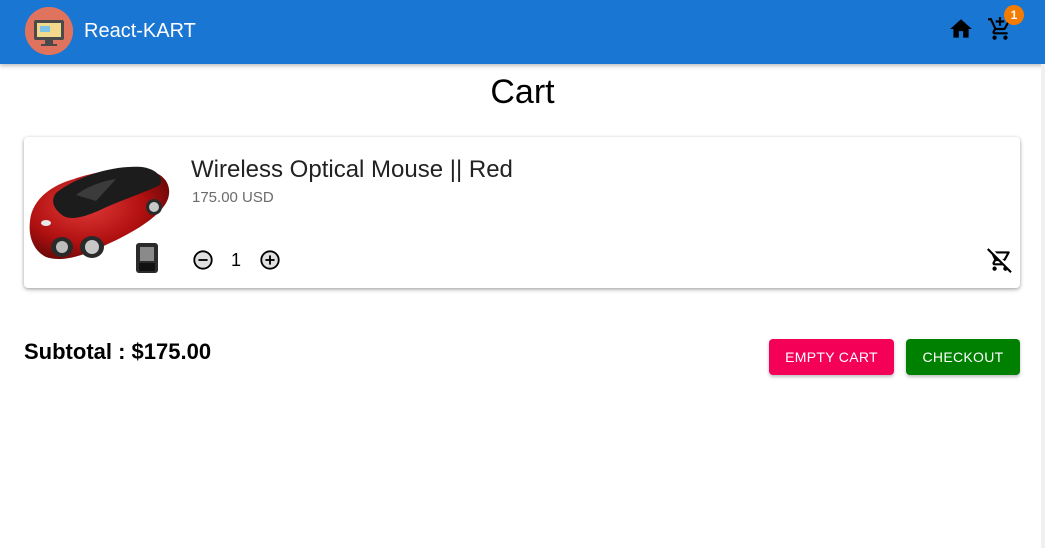 The height and width of the screenshot is (548, 1045). Describe the element at coordinates (118, 351) in the screenshot. I see `subtotal-text: Subtotal : $175.00` at that location.